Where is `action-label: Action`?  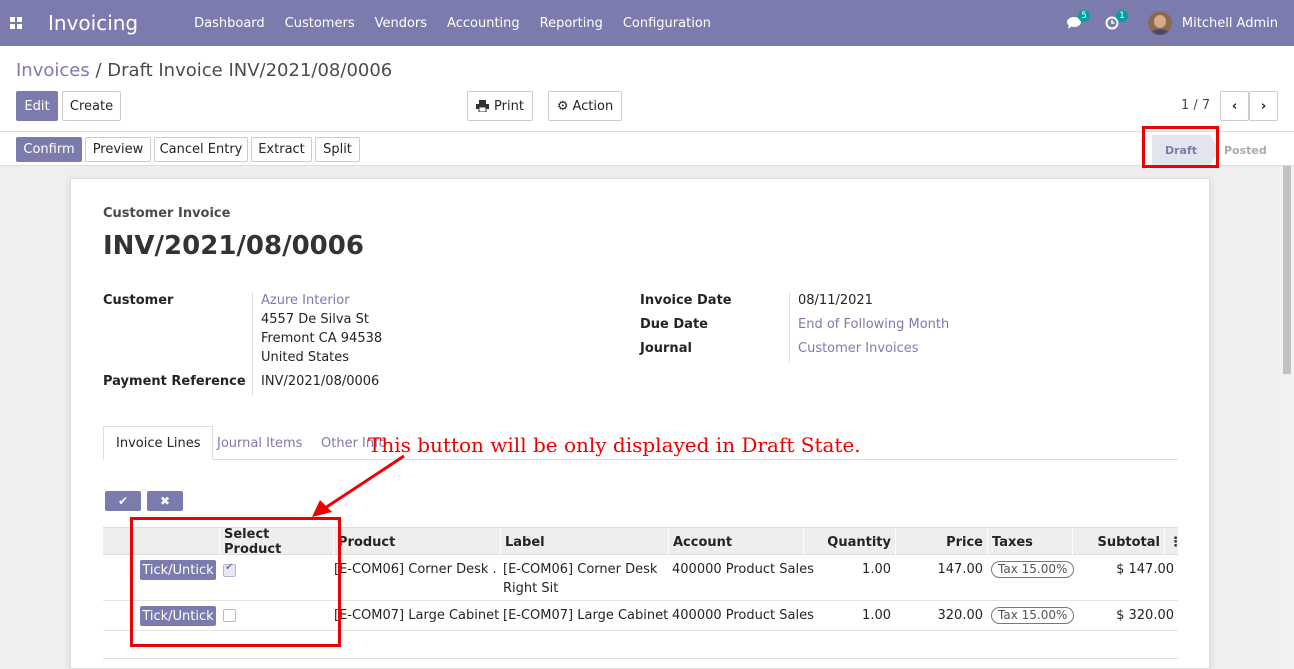
action-label: Action is located at coordinates (593, 106).